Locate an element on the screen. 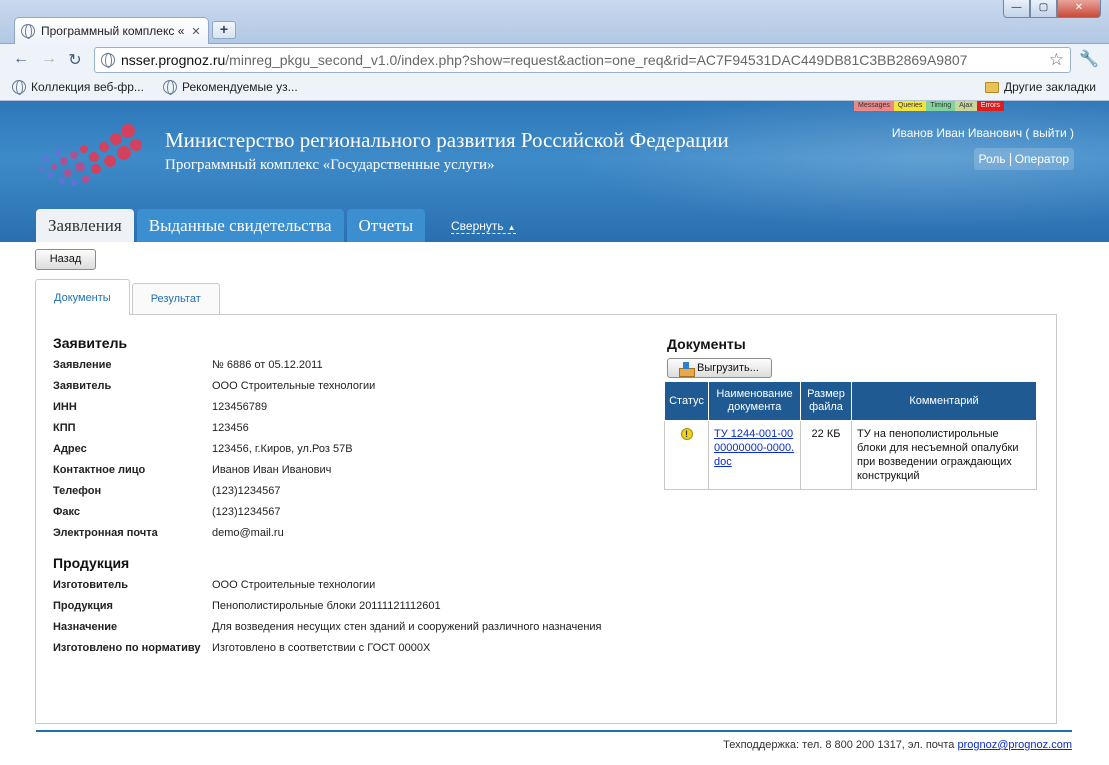 This screenshot has width=1109, height=765. detail-row: Адрес 123456, г.Киров, ул.Роз 57В is located at coordinates (203, 449).